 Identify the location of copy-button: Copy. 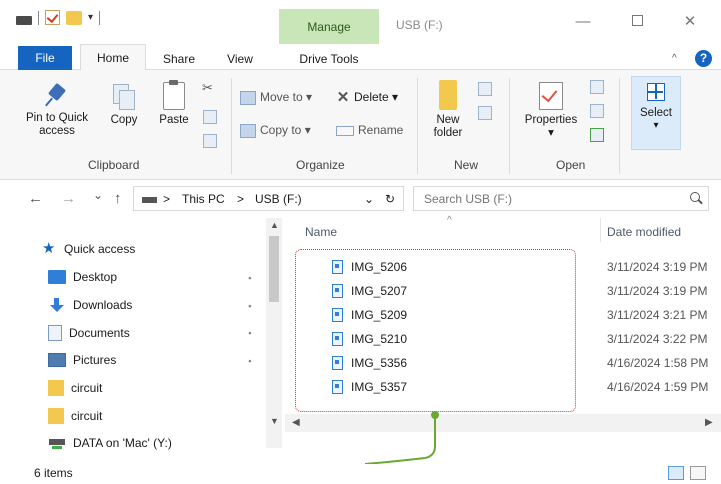
(124, 105).